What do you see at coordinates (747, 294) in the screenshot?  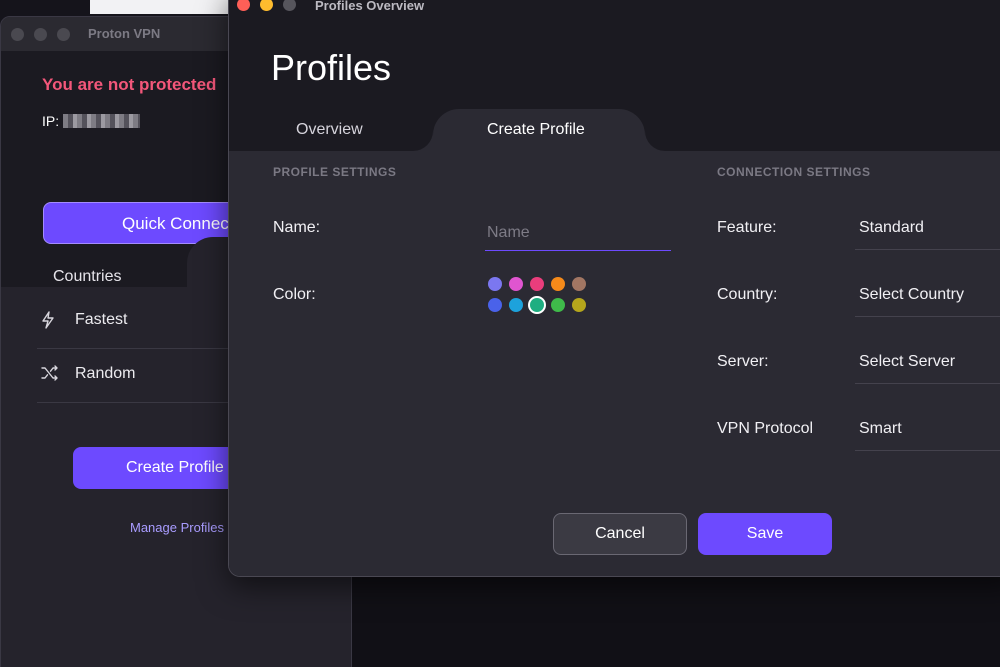 I see `country-label: Country:` at bounding box center [747, 294].